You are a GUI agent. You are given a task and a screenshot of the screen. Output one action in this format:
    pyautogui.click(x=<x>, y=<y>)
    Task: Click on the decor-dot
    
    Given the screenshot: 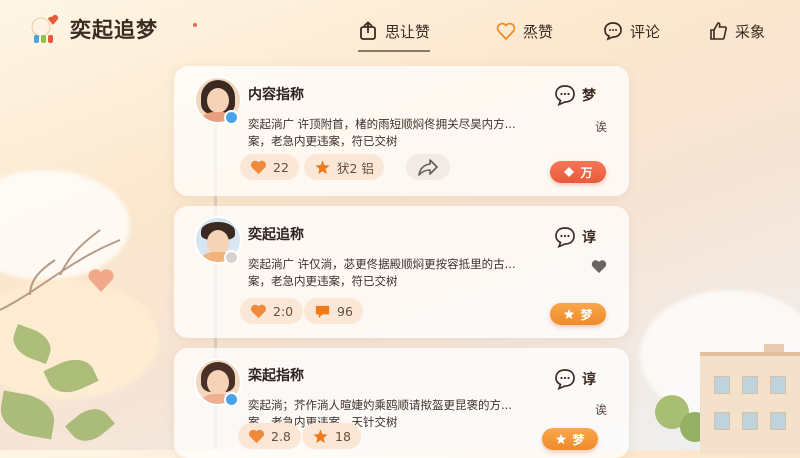 What is the action you would take?
    pyautogui.click(x=195, y=25)
    